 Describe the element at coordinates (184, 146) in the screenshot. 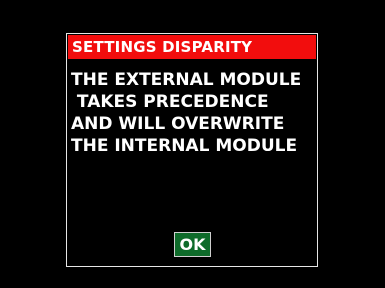

I see `message-line: THE INTERNAL MODULE` at that location.